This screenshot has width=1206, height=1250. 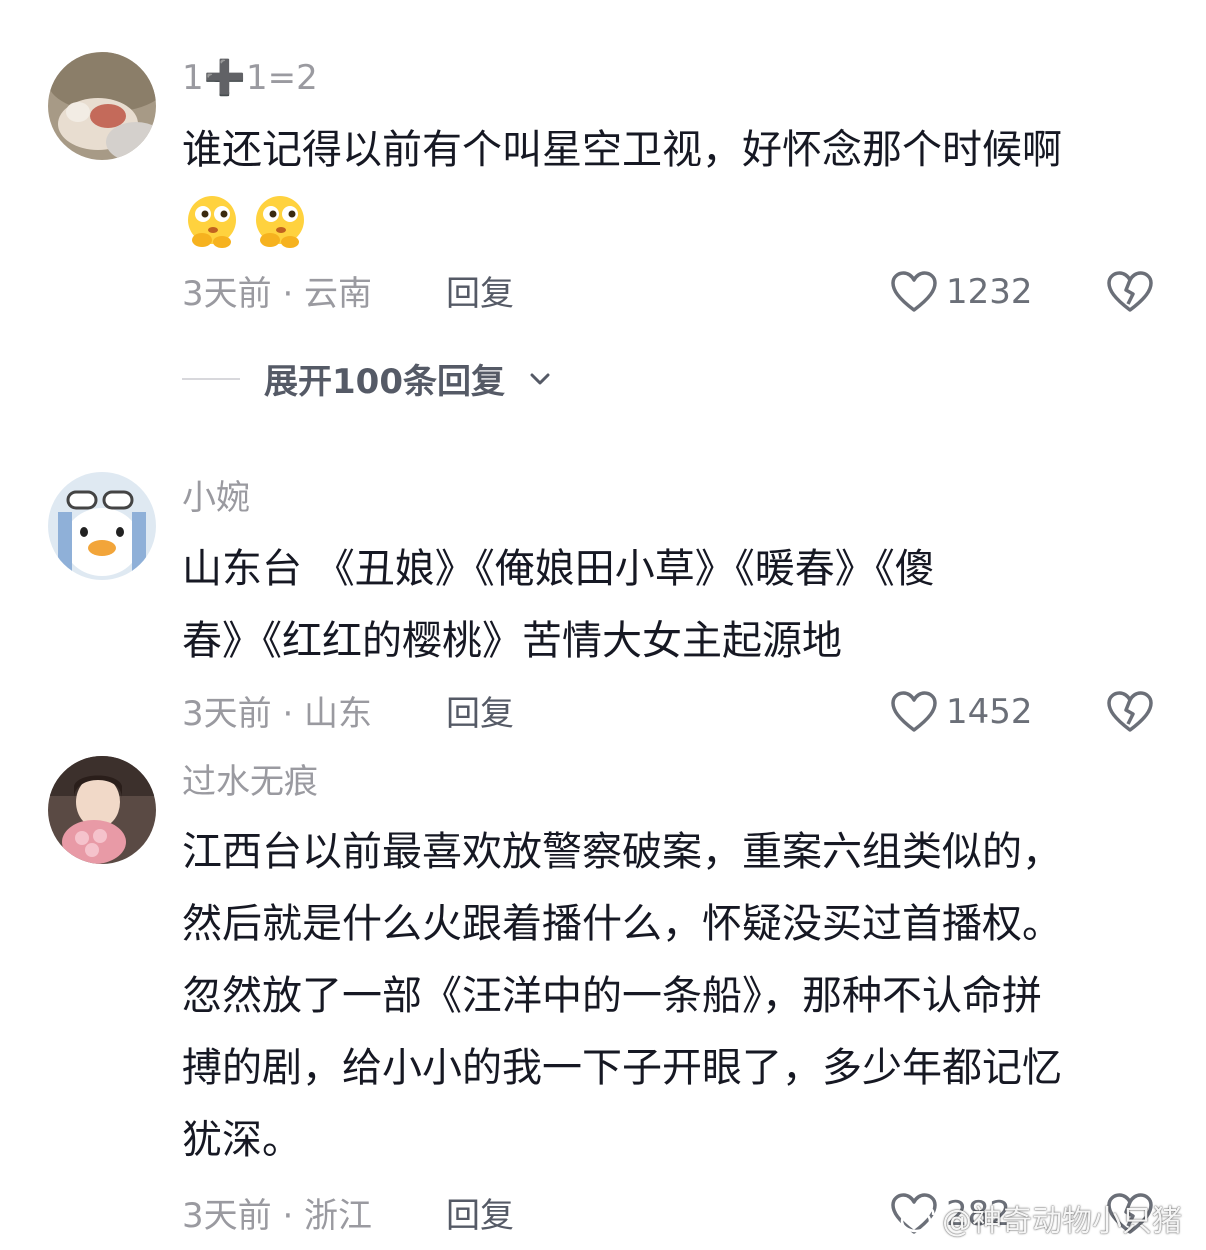 What do you see at coordinates (224, 78) in the screenshot?
I see `plus-emoji: ➕` at bounding box center [224, 78].